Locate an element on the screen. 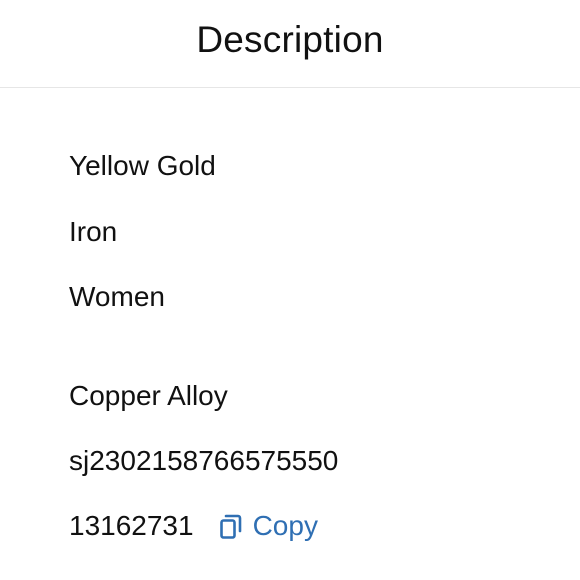 Image resolution: width=580 pixels, height=580 pixels. copy-button: Copy is located at coordinates (268, 526).